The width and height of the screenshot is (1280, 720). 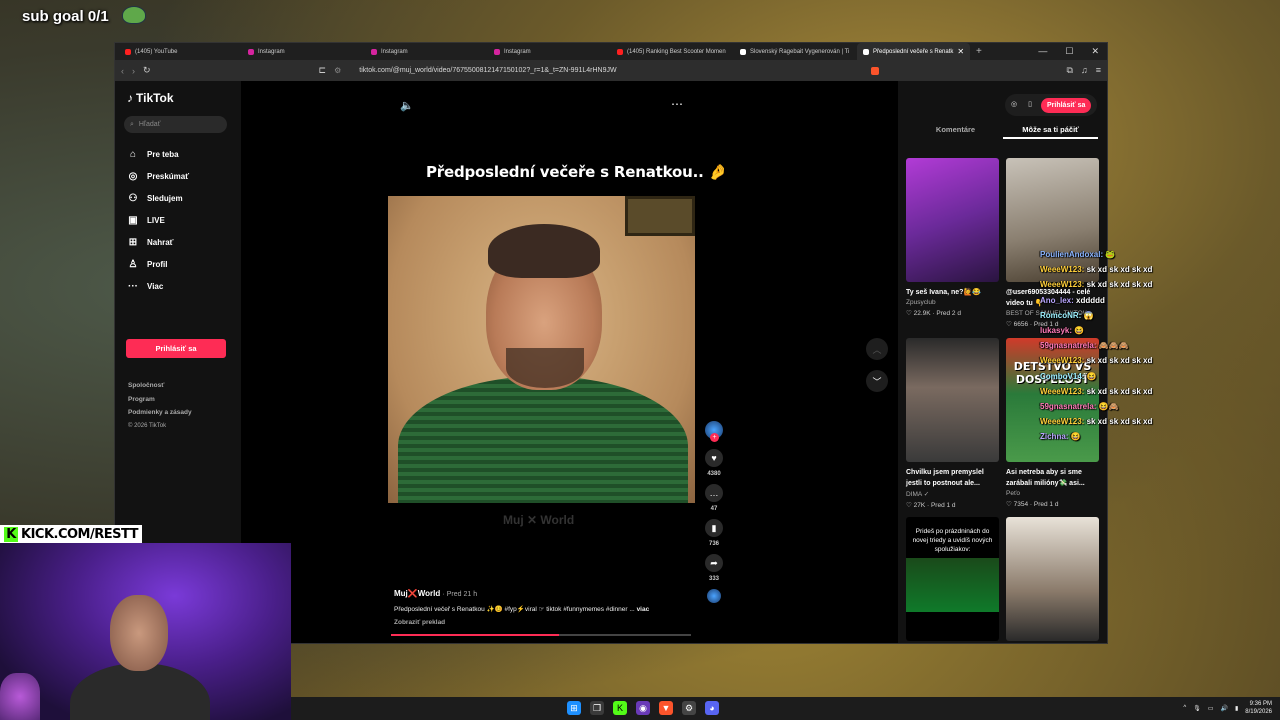 What do you see at coordinates (1098, 70) in the screenshot?
I see `menu-icon: ≡` at bounding box center [1098, 70].